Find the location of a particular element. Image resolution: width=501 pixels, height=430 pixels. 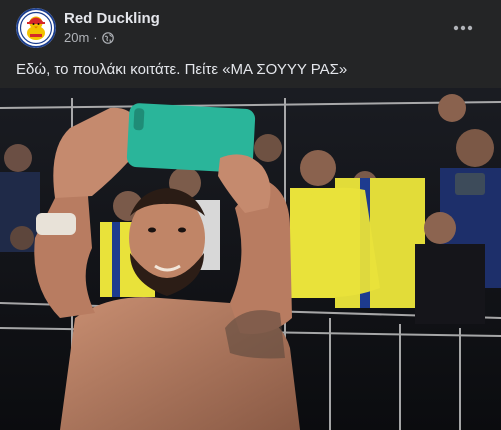

more-horizontal-icon is located at coordinates (463, 28).